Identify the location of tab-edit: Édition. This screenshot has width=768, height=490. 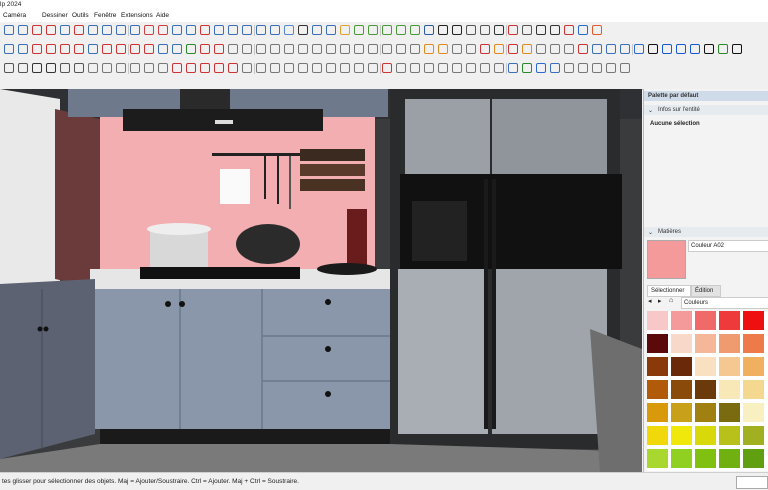
(706, 291).